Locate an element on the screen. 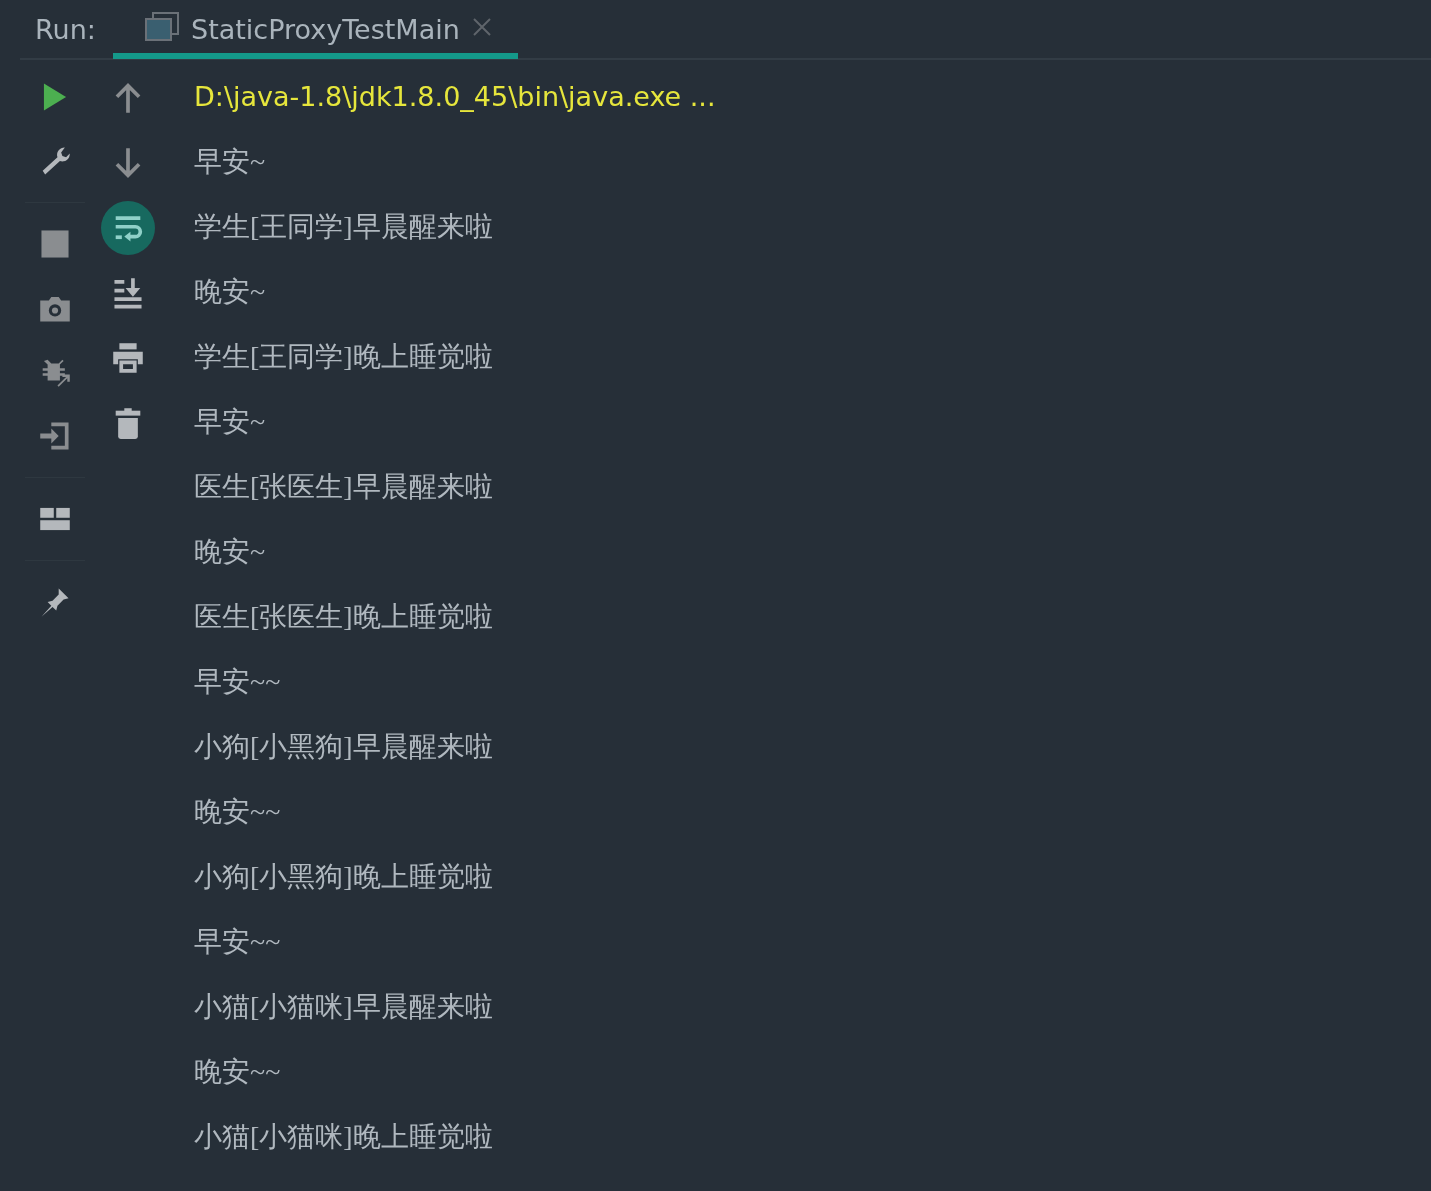 The image size is (1431, 1191). window-icon is located at coordinates (162, 27).